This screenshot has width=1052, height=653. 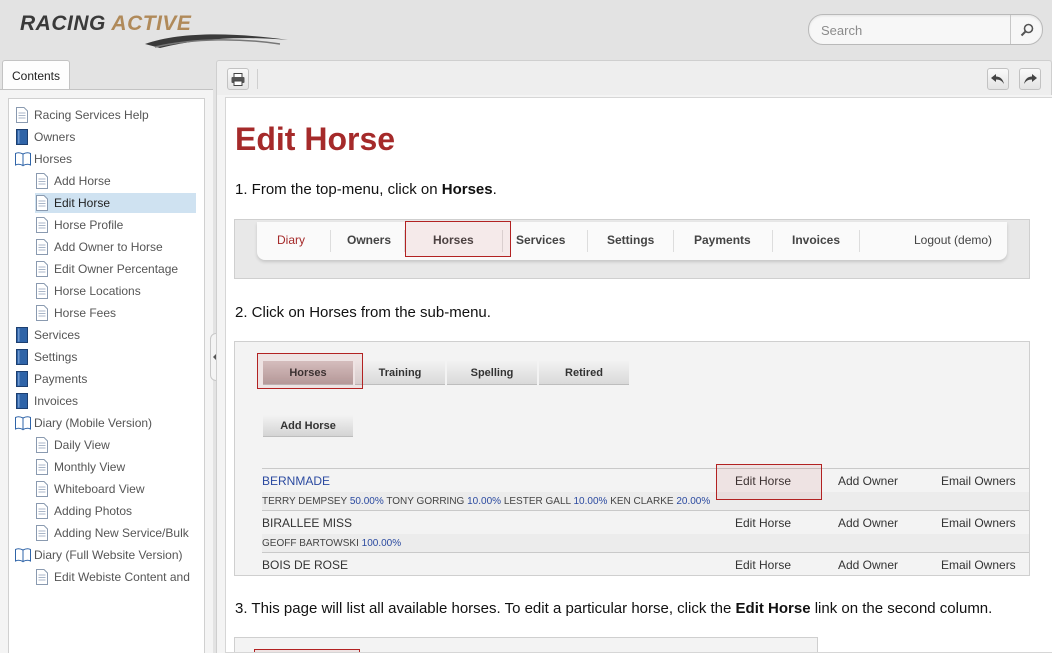 I want to click on toc-item: Horses, so click(x=43, y=159).